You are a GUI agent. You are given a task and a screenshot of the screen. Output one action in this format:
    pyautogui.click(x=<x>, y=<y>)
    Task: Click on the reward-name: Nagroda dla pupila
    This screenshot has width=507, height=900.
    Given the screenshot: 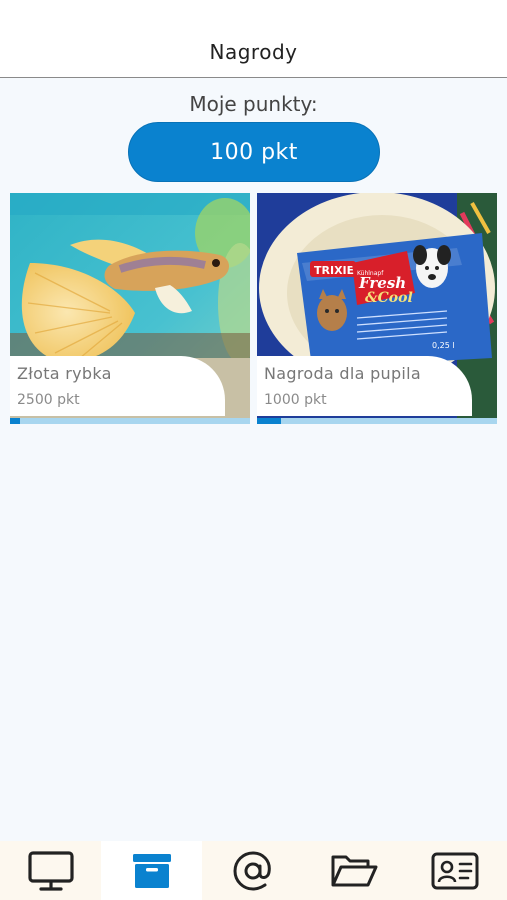 What is the action you would take?
    pyautogui.click(x=343, y=373)
    